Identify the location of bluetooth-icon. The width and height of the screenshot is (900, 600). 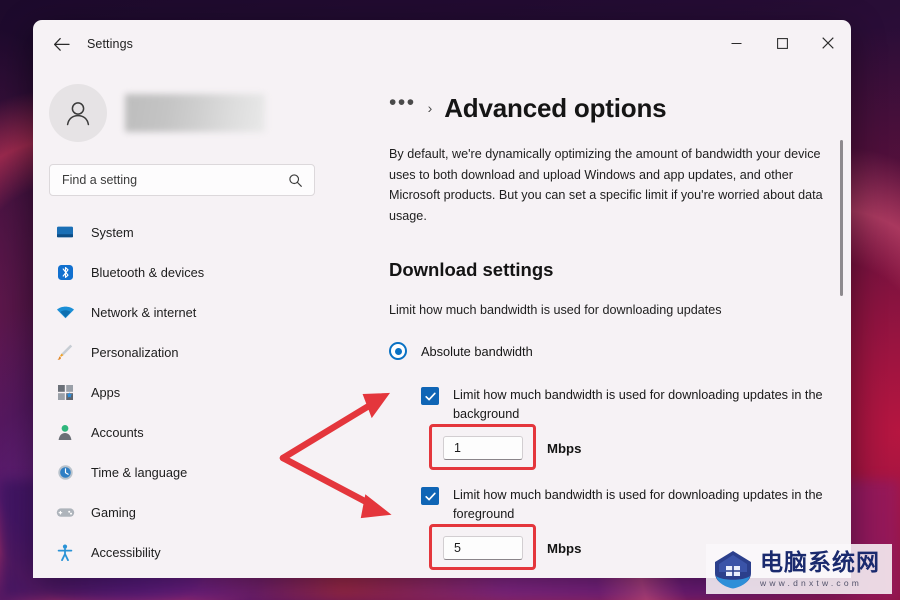
(65, 272).